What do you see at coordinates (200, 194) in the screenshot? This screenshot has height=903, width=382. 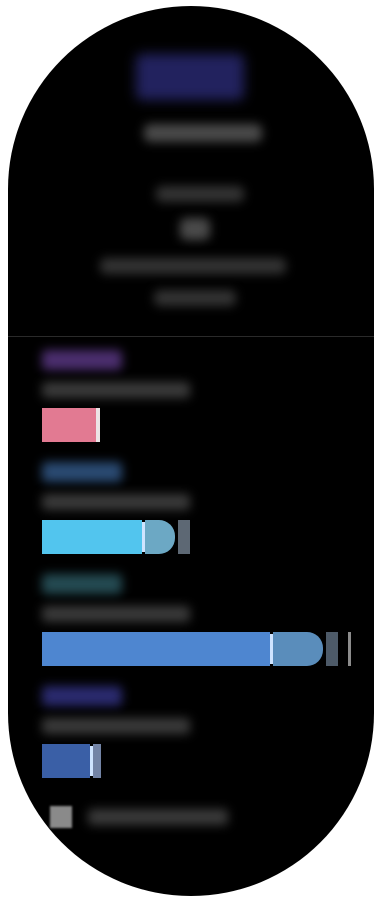 I see `header-subtitle` at bounding box center [200, 194].